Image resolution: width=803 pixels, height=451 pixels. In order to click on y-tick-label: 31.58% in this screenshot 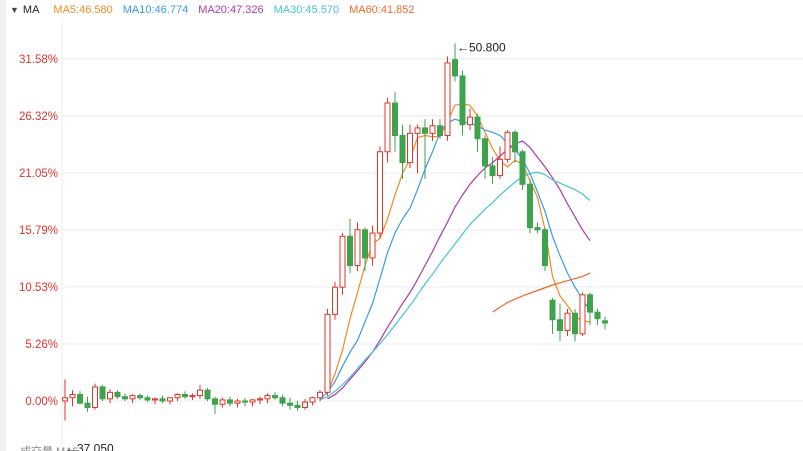, I will do `click(38, 60)`.